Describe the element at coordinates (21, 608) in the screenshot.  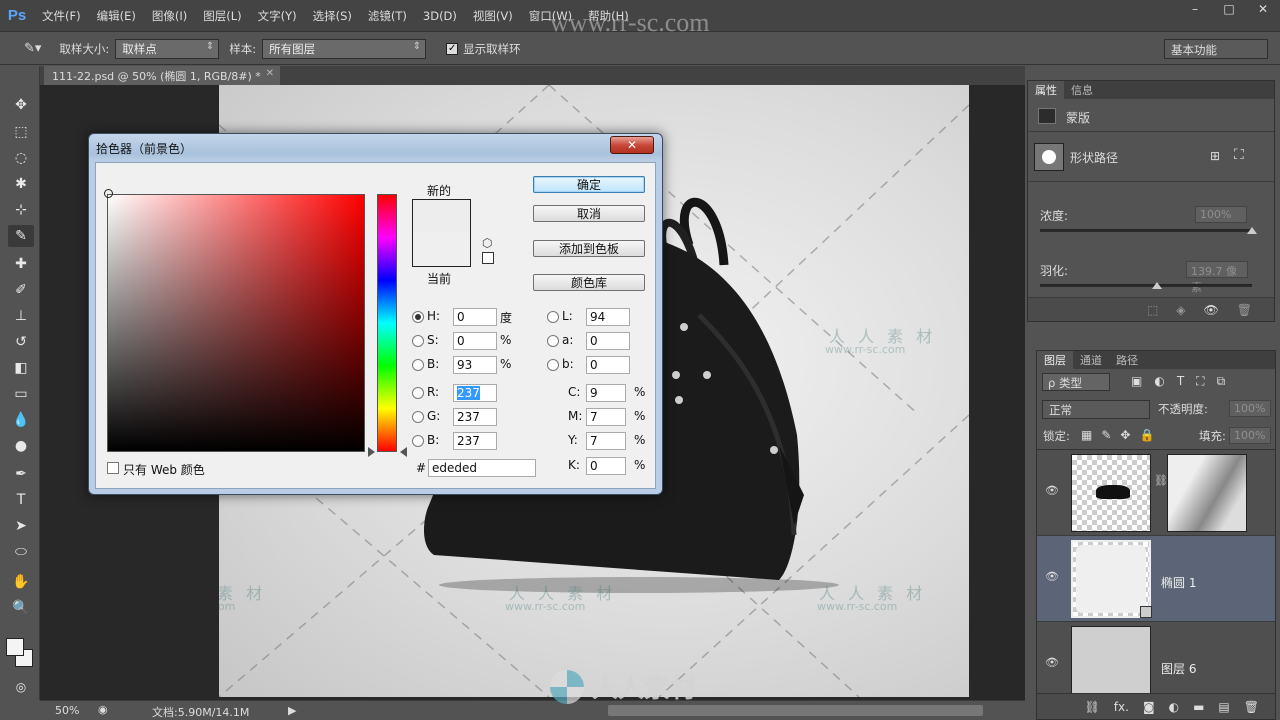
I see `zoom-tool-icon: 🔍` at that location.